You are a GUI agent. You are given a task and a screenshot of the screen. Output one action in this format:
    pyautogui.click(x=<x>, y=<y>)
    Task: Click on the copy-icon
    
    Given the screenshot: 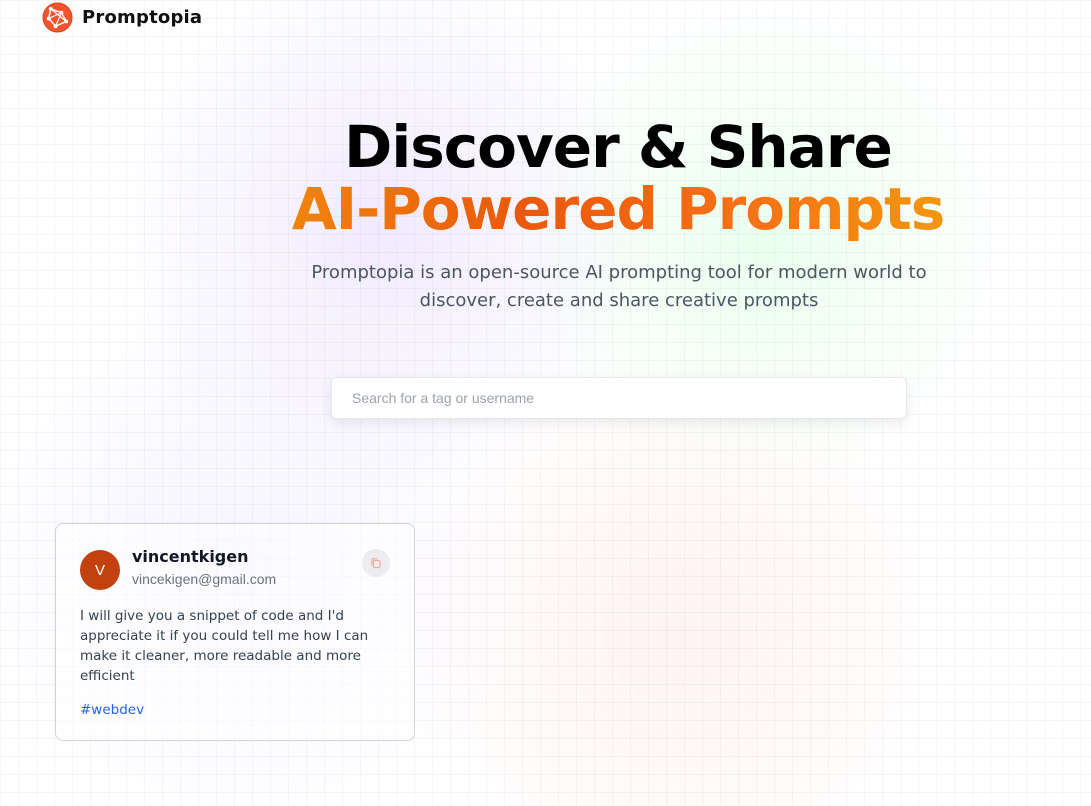 What is the action you would take?
    pyautogui.click(x=376, y=563)
    